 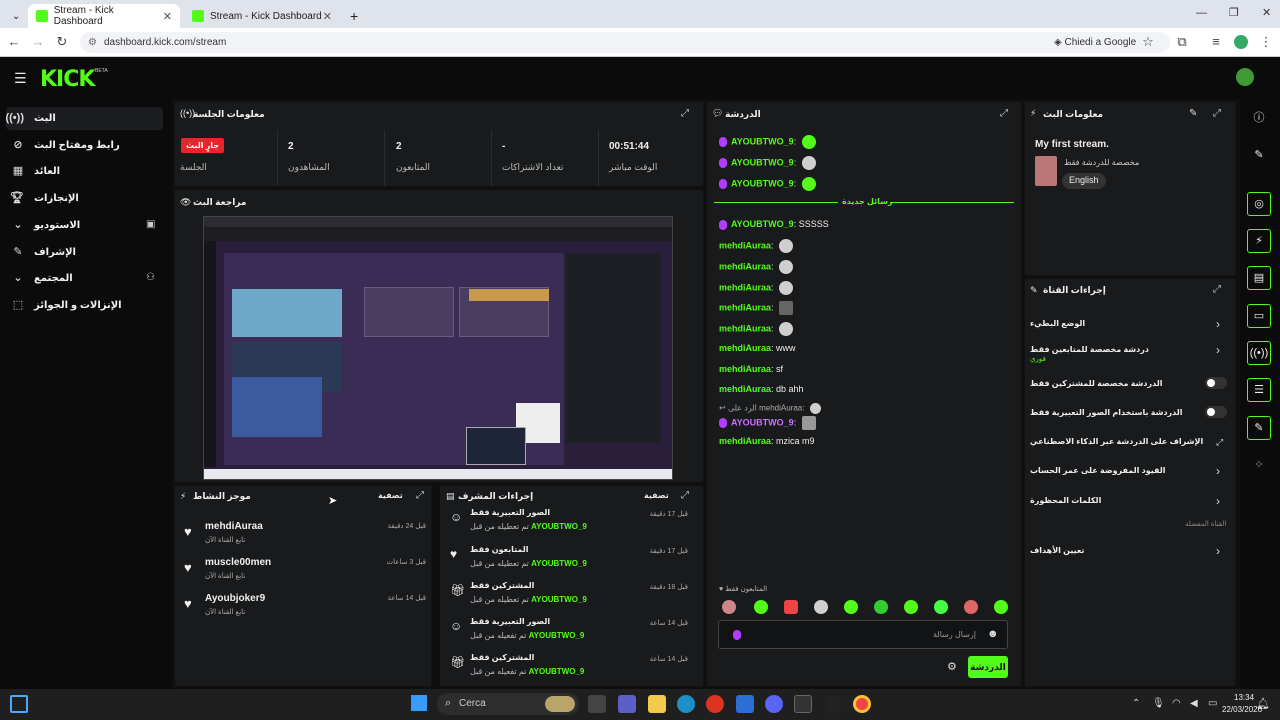 I want to click on discord-icon, so click(x=774, y=704).